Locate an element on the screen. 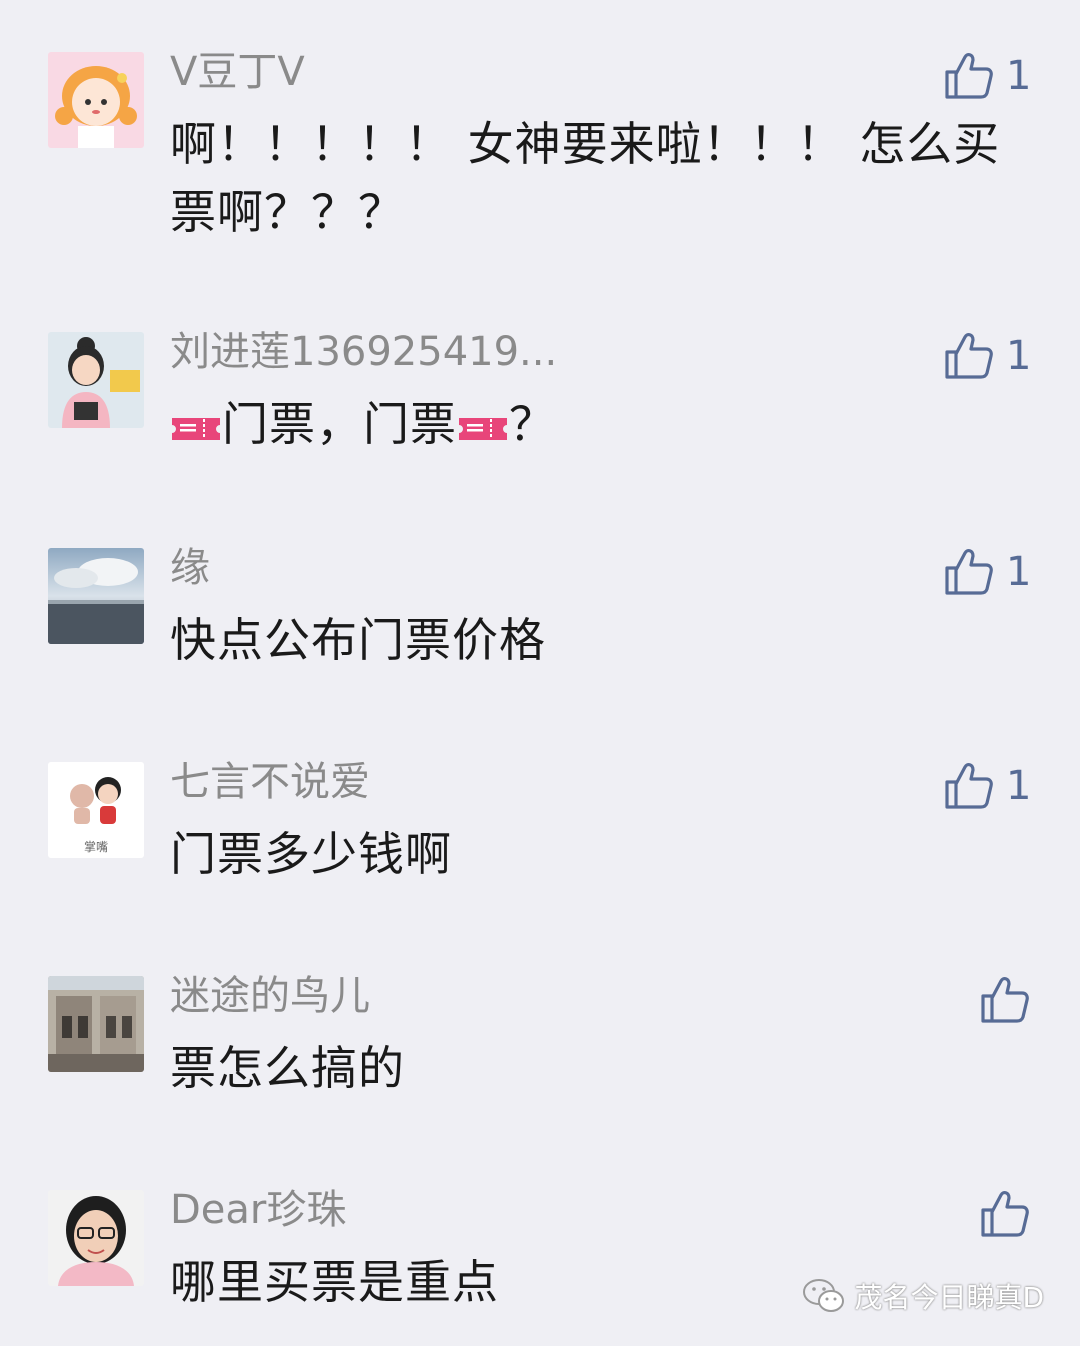 The width and height of the screenshot is (1080, 1346). comment-content: 门票，门票 ？ is located at coordinates (595, 424).